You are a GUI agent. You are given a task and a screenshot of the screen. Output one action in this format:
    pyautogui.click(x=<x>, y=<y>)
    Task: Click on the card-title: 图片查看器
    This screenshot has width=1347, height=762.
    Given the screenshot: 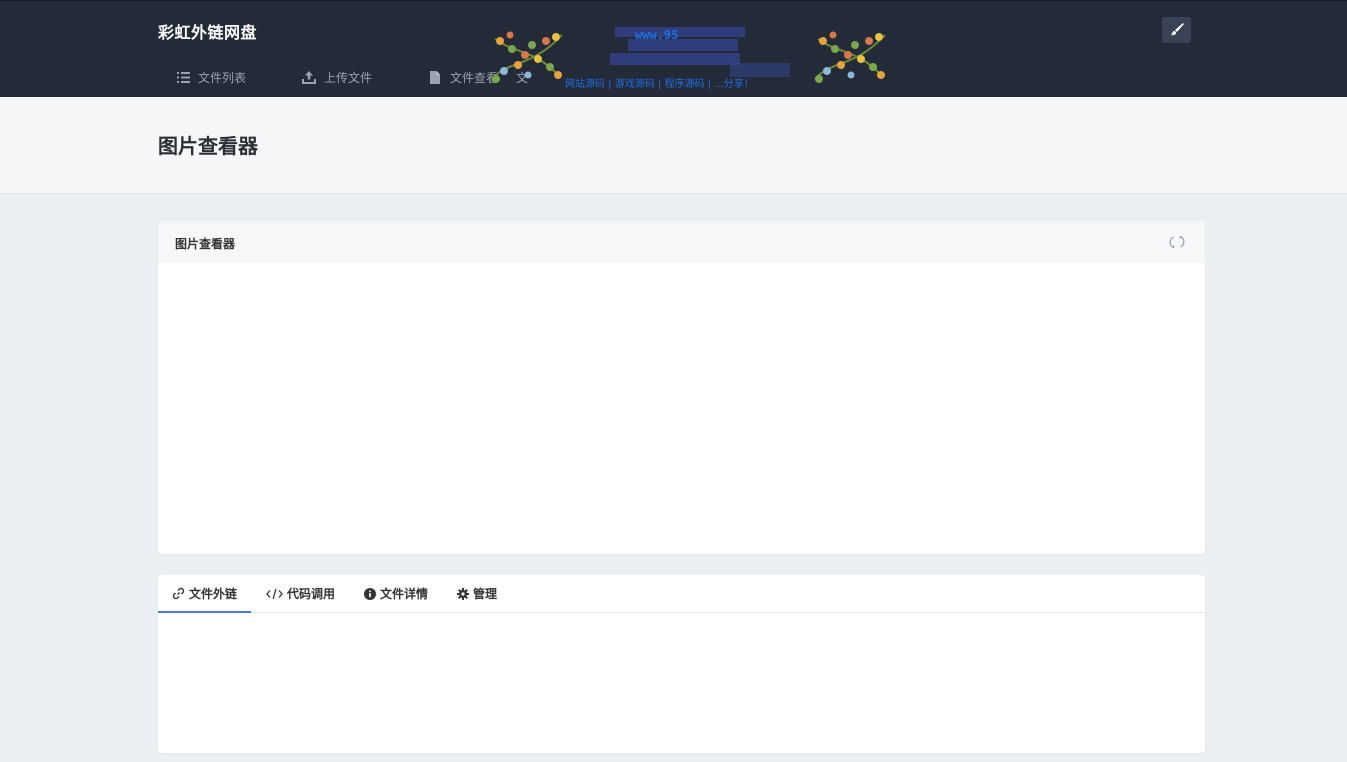 What is the action you would take?
    pyautogui.click(x=205, y=244)
    